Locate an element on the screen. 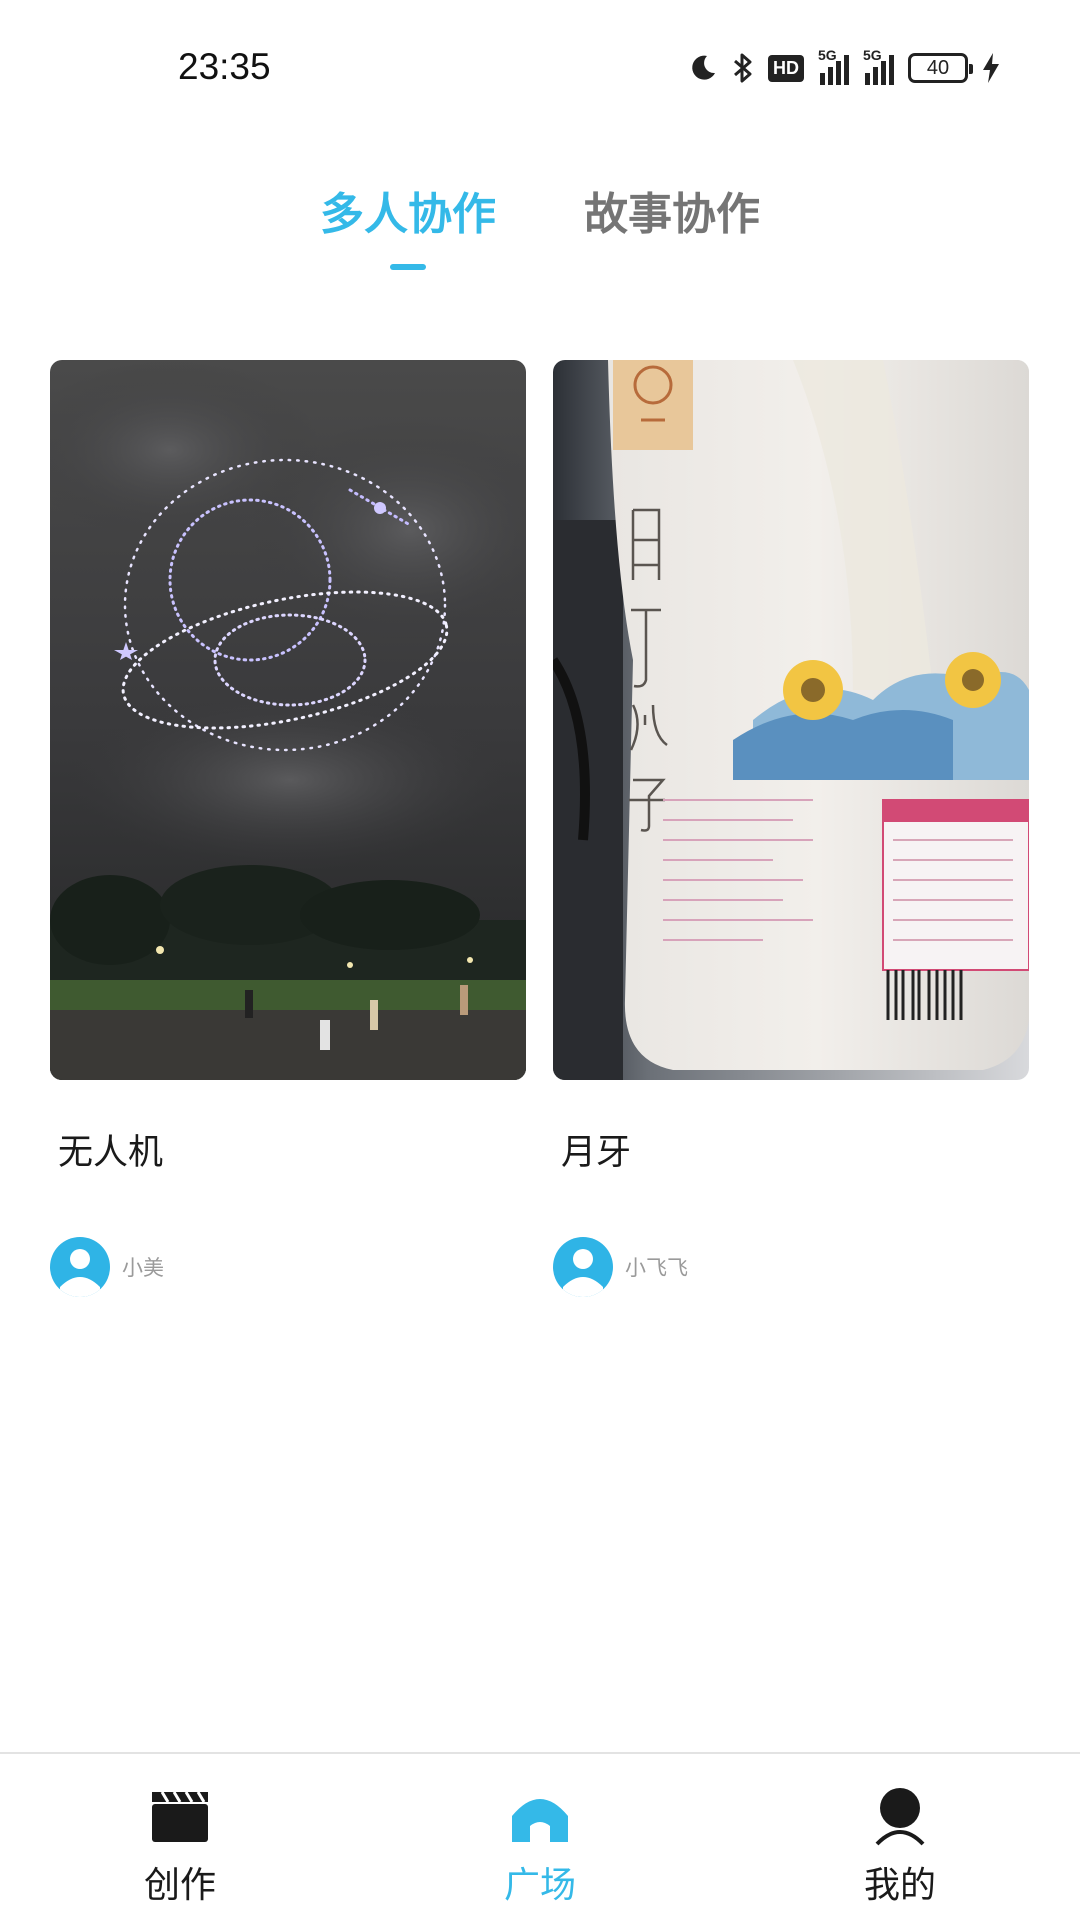 The width and height of the screenshot is (1080, 1920). tab-label: 多人协作 is located at coordinates (408, 214).